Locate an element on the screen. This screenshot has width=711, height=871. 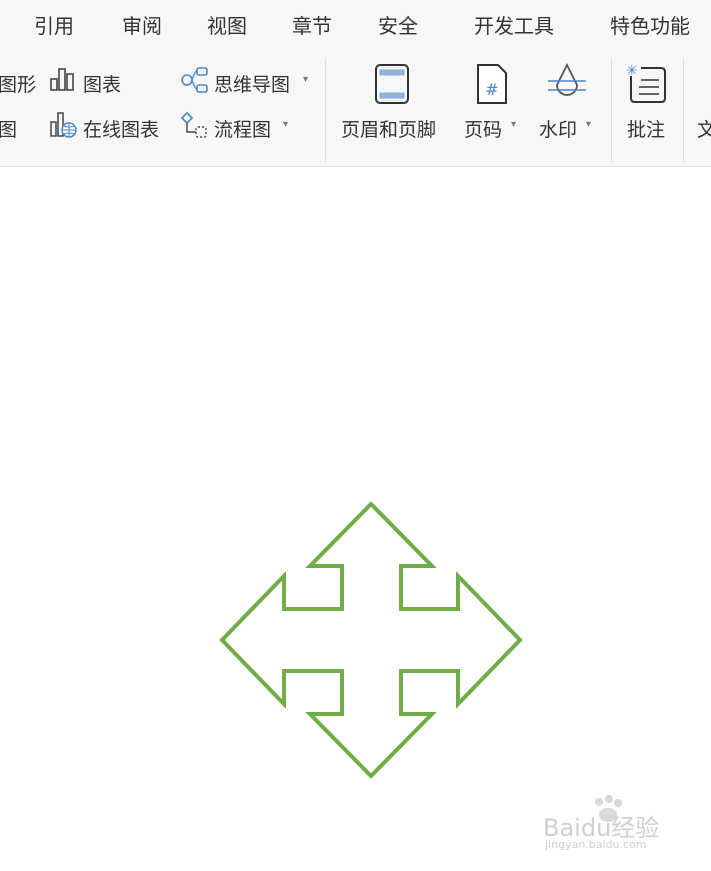
watermark-icon is located at coordinates (567, 79).